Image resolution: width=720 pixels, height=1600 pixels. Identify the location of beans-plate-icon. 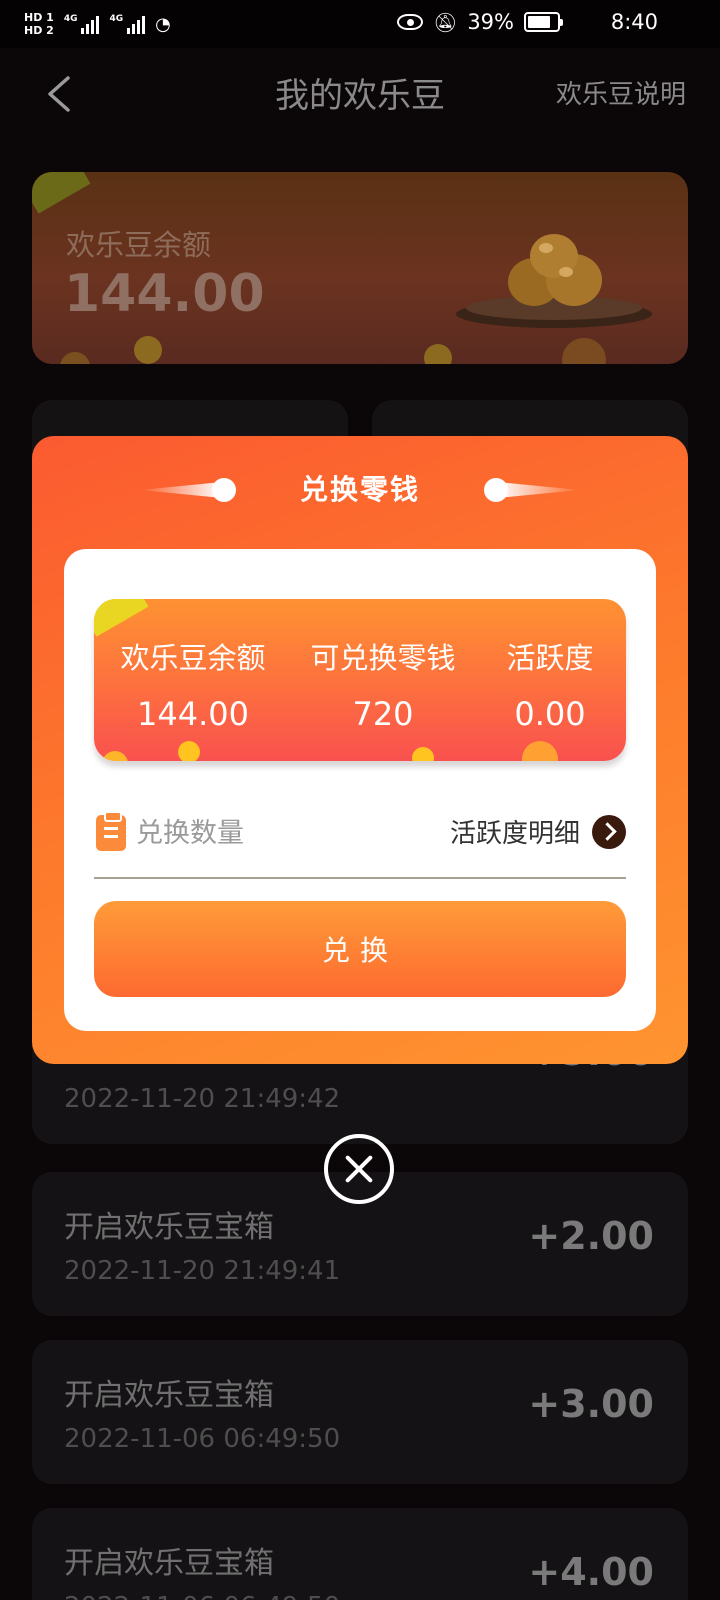
(554, 281).